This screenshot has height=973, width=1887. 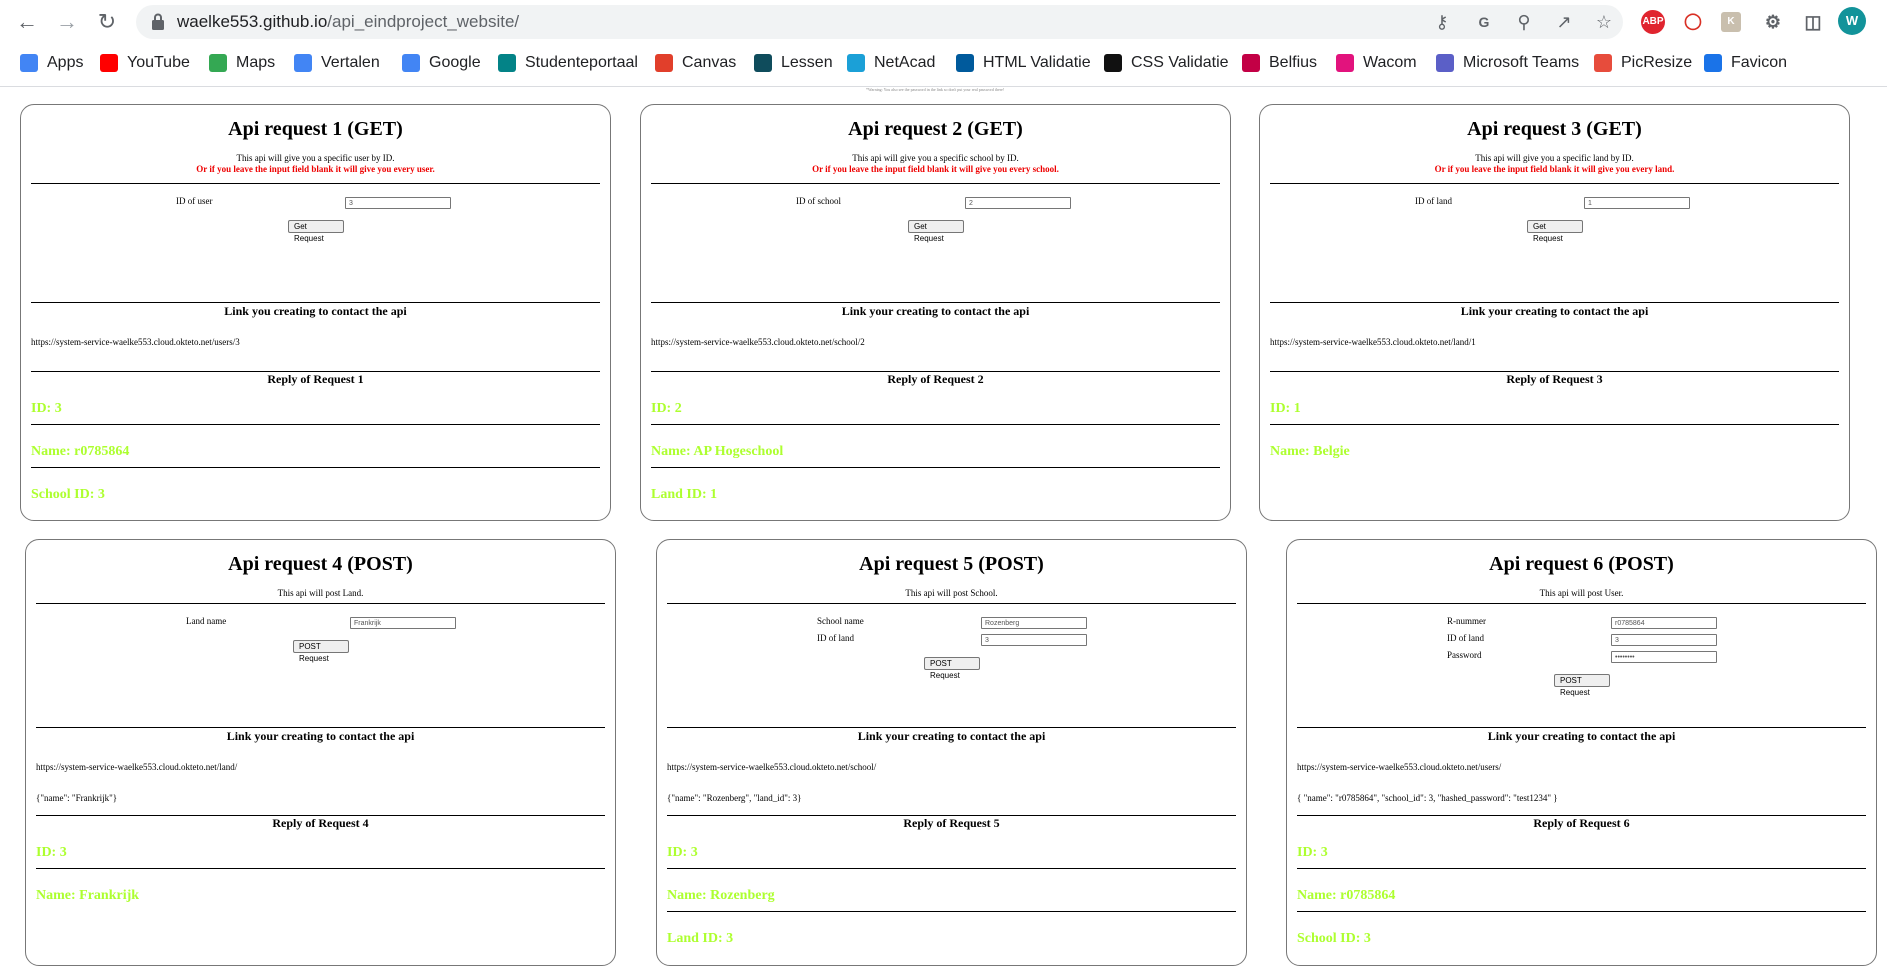 I want to click on field-label: ID of user, so click(x=194, y=201).